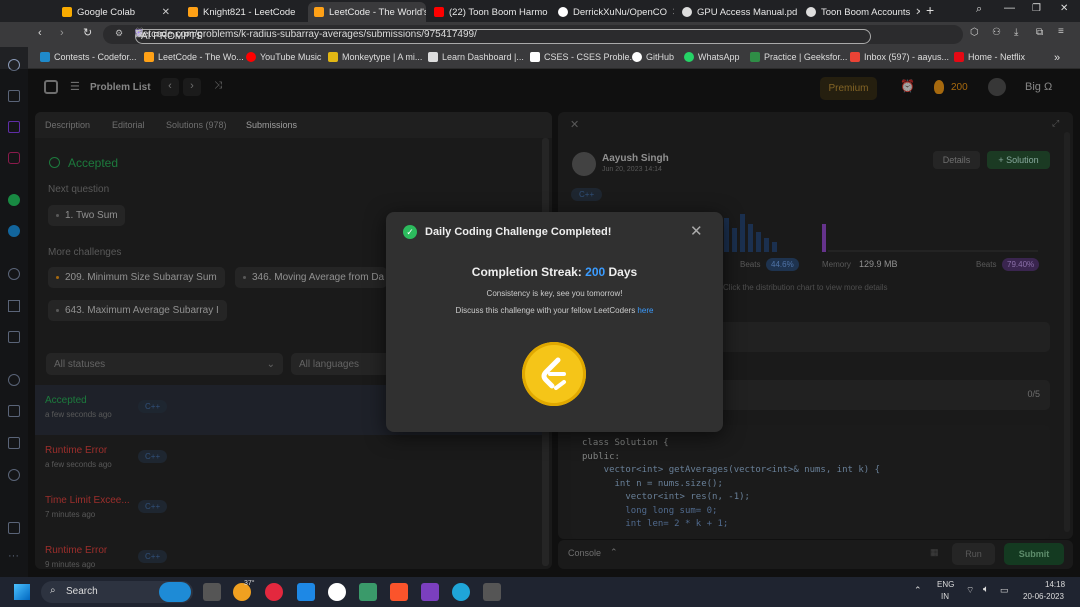 The image size is (1080, 607). Describe the element at coordinates (62, 33) in the screenshot. I see `forward-icon: ›` at that location.